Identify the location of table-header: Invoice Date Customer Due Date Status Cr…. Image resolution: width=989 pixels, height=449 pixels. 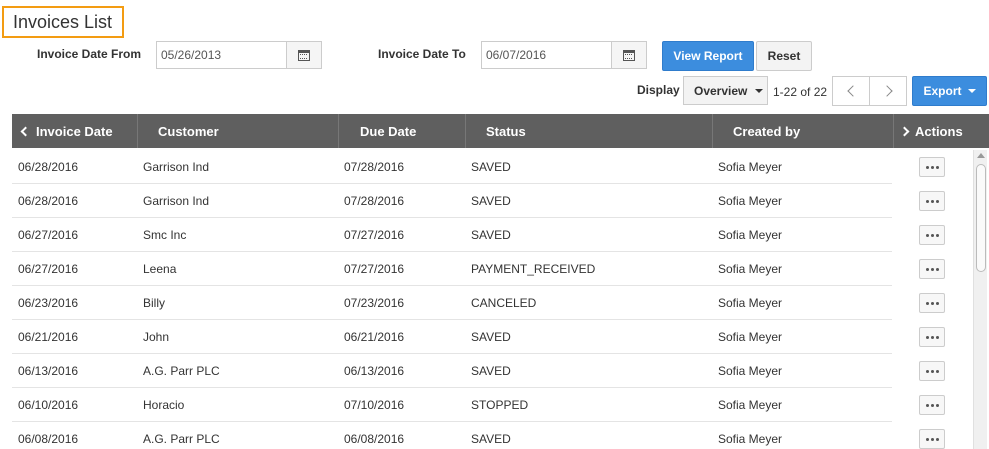
(500, 131).